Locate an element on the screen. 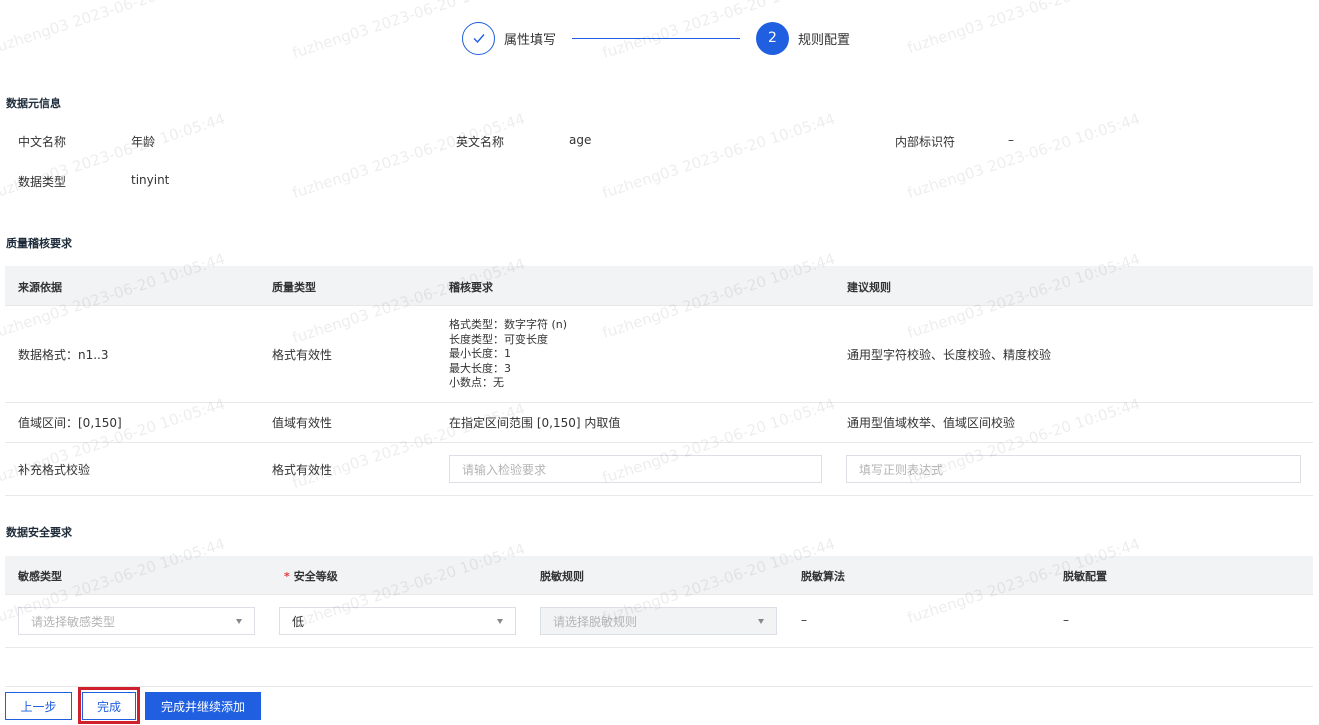 The width and height of the screenshot is (1319, 725). security-col-level: * 安全等级 is located at coordinates (311, 576).